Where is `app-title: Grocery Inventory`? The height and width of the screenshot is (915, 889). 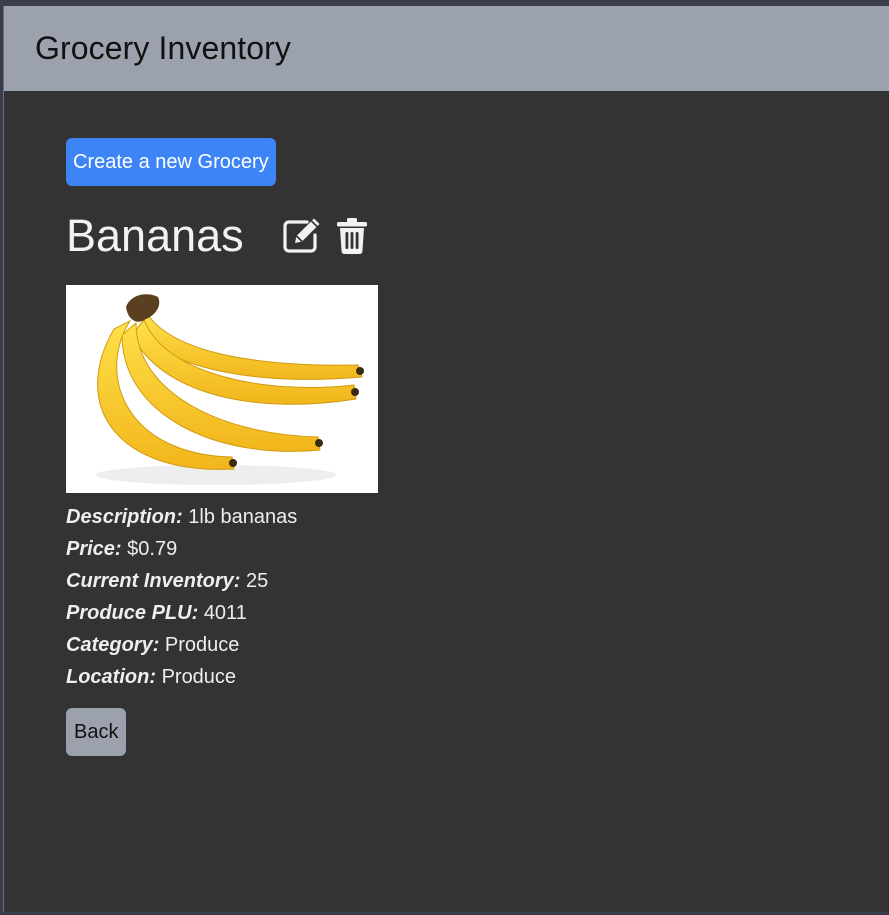 app-title: Grocery Inventory is located at coordinates (163, 48).